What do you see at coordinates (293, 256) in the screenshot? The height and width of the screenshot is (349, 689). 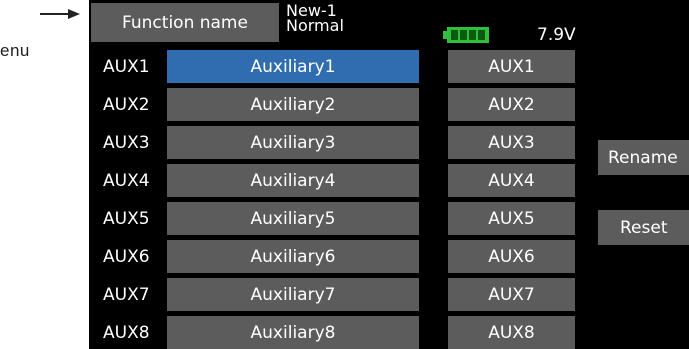 I see `function-name-cell: Auxiliary6` at bounding box center [293, 256].